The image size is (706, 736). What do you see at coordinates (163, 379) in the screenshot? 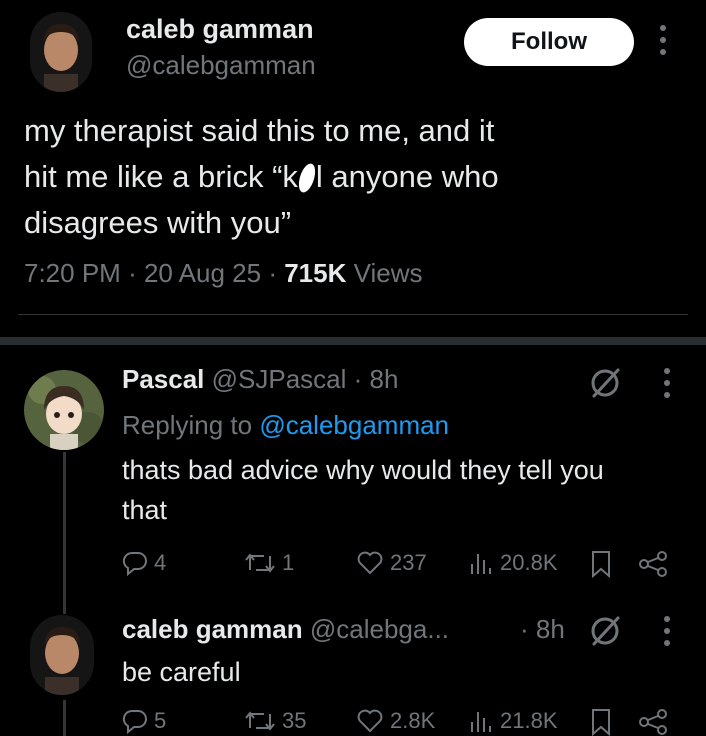
I see `reply1-name: Pascal` at bounding box center [163, 379].